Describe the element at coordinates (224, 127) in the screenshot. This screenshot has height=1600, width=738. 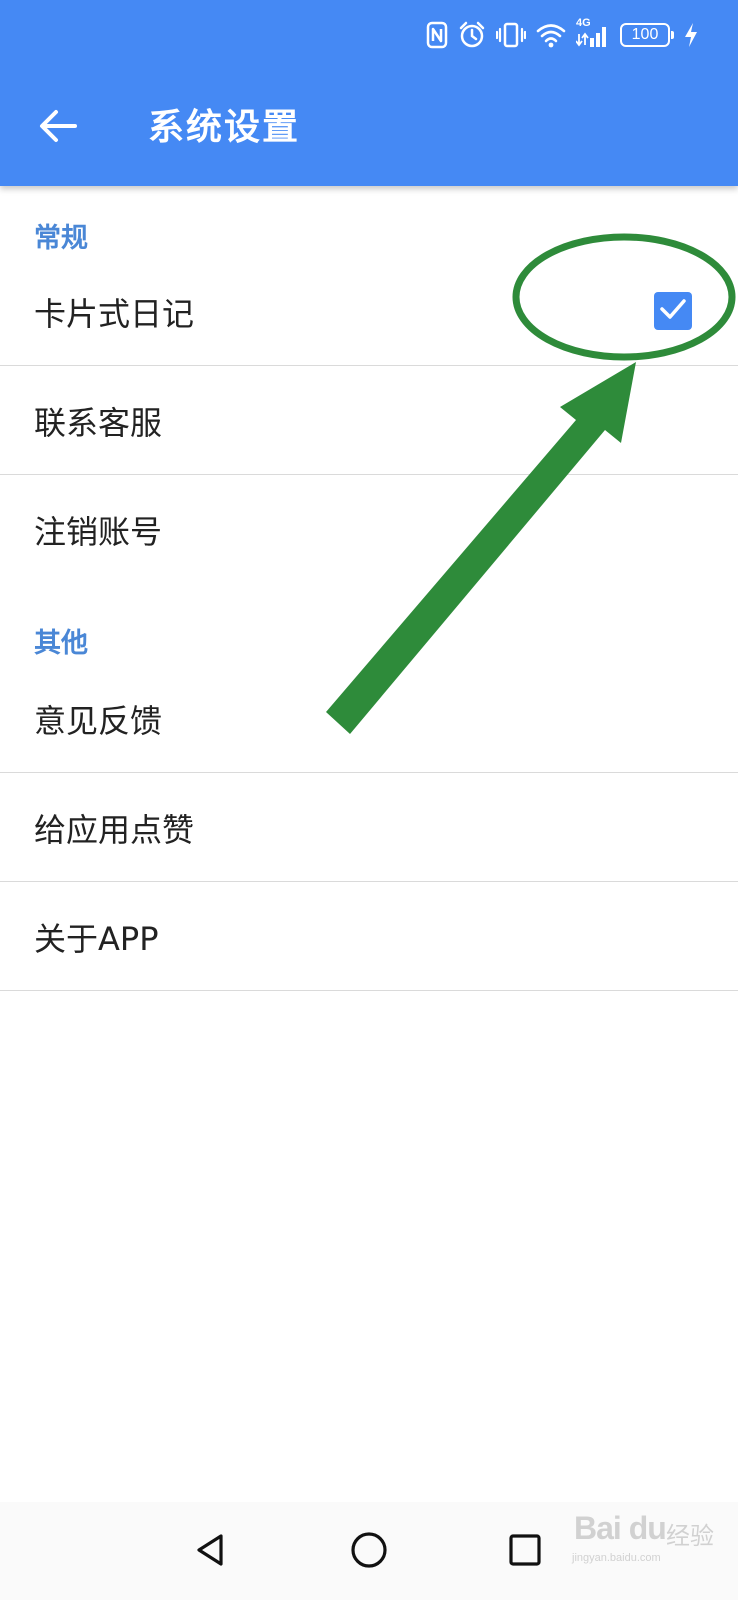
I see `page-title: 系统设置` at that location.